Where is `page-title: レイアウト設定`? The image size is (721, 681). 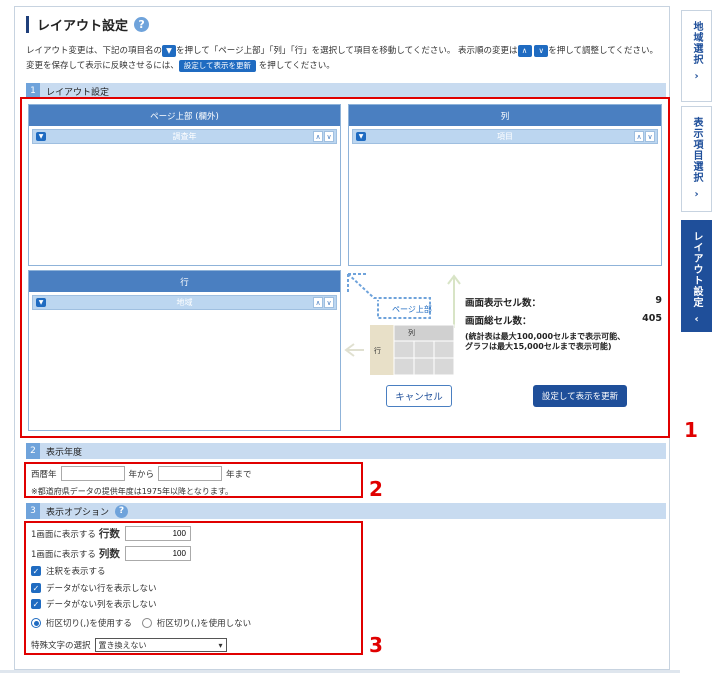 page-title: レイアウト設定 is located at coordinates (83, 26).